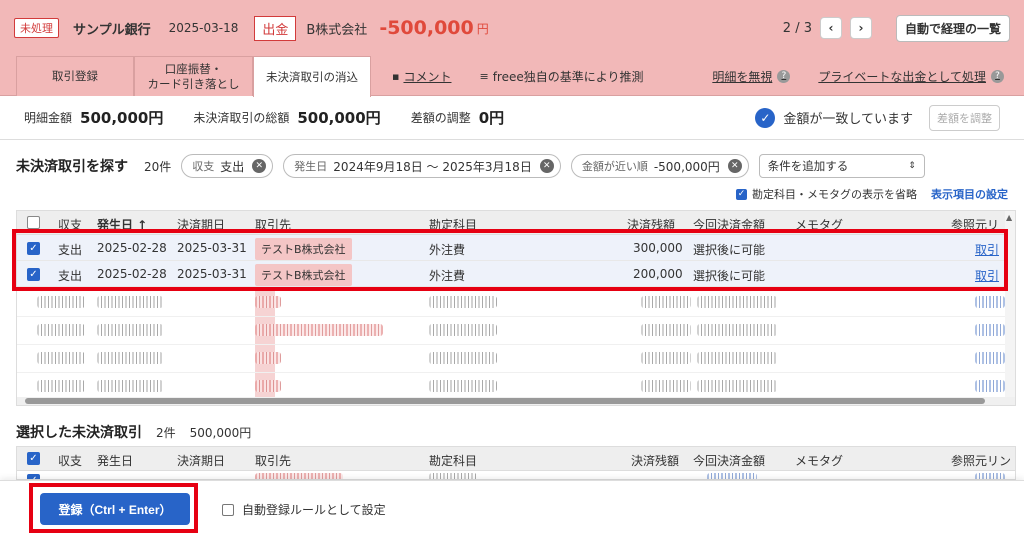  What do you see at coordinates (311, 166) in the screenshot?
I see `chip-key: 発生日` at bounding box center [311, 166].